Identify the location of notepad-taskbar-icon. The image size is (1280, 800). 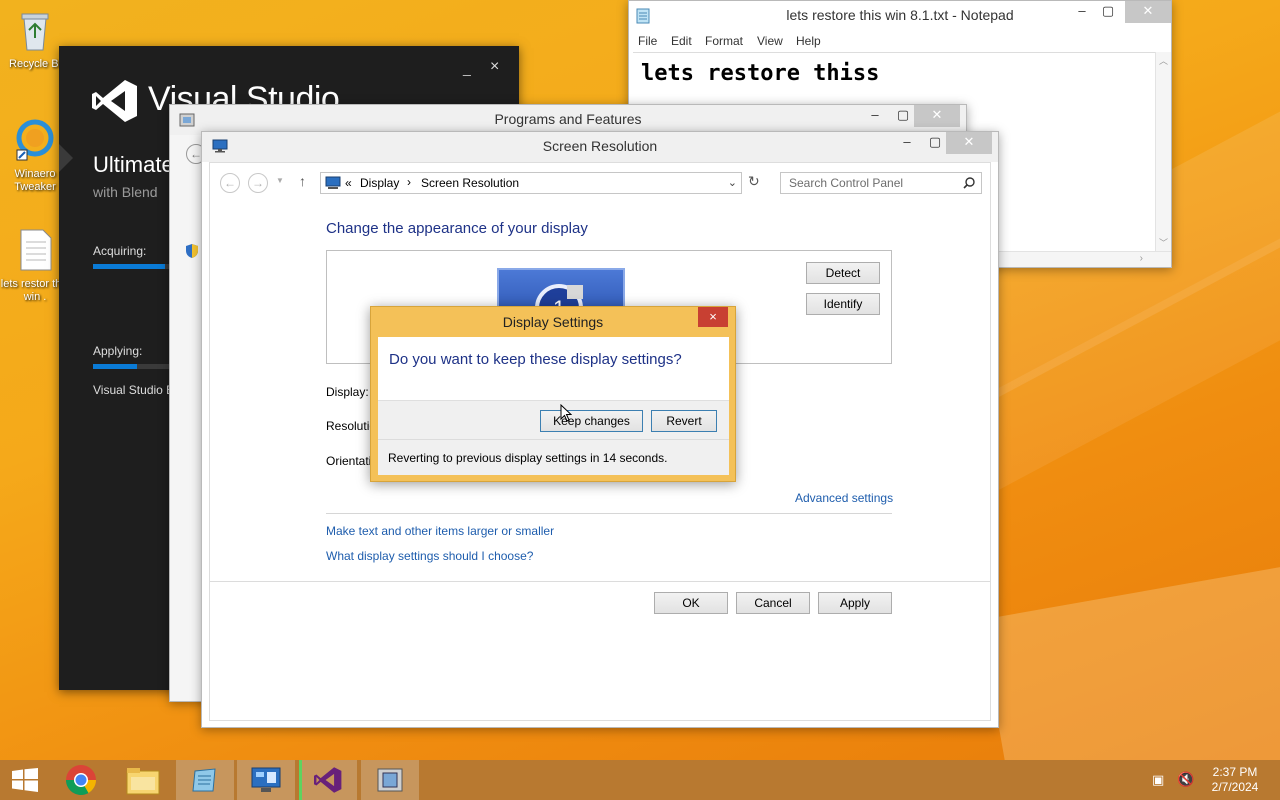
(204, 780).